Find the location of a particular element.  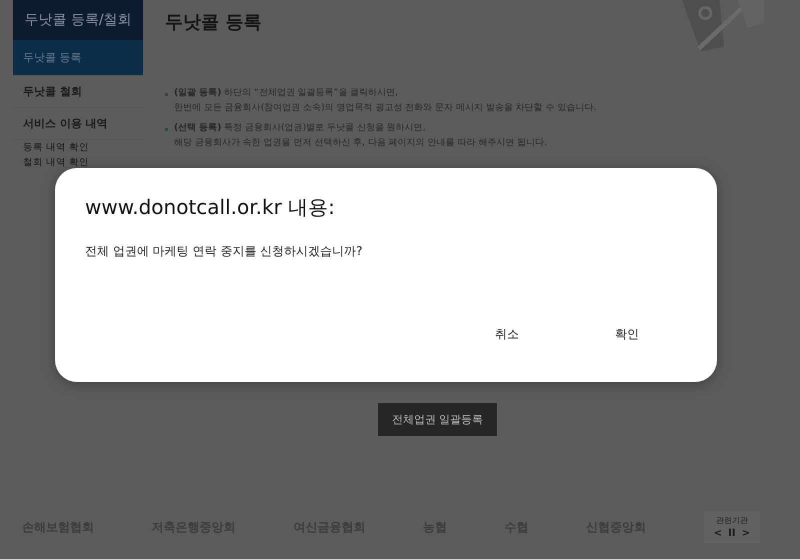

sidebar-item: 두낫콜 등록 is located at coordinates (78, 58).